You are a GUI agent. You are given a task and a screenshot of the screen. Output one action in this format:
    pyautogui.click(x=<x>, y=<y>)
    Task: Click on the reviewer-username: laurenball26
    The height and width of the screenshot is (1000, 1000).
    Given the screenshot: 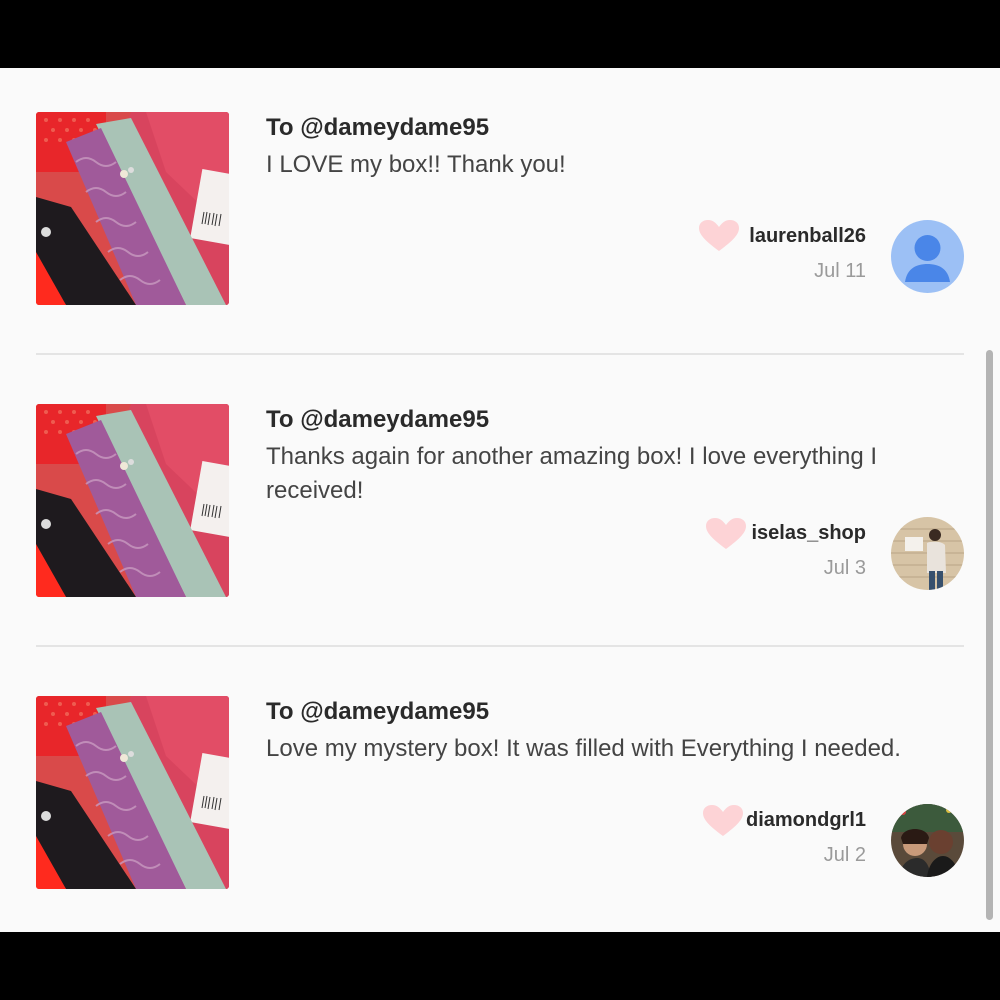 What is the action you would take?
    pyautogui.click(x=807, y=236)
    